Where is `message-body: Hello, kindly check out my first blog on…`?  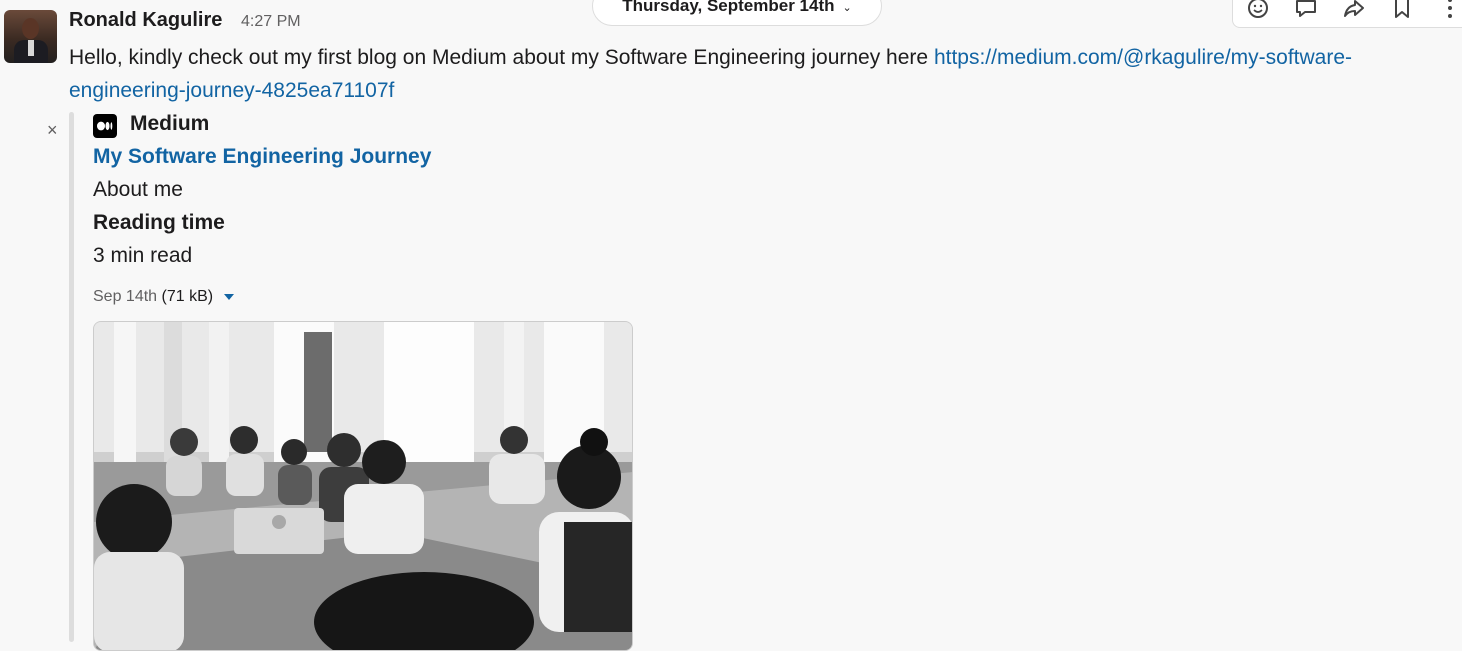
message-body: Hello, kindly check out my first blog on… is located at coordinates (501, 57).